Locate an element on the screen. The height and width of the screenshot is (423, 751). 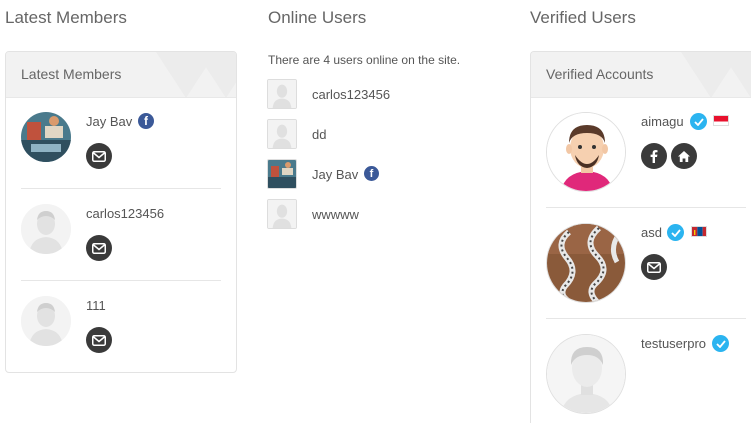
panel-title: Verified Accounts is located at coordinates (600, 74).